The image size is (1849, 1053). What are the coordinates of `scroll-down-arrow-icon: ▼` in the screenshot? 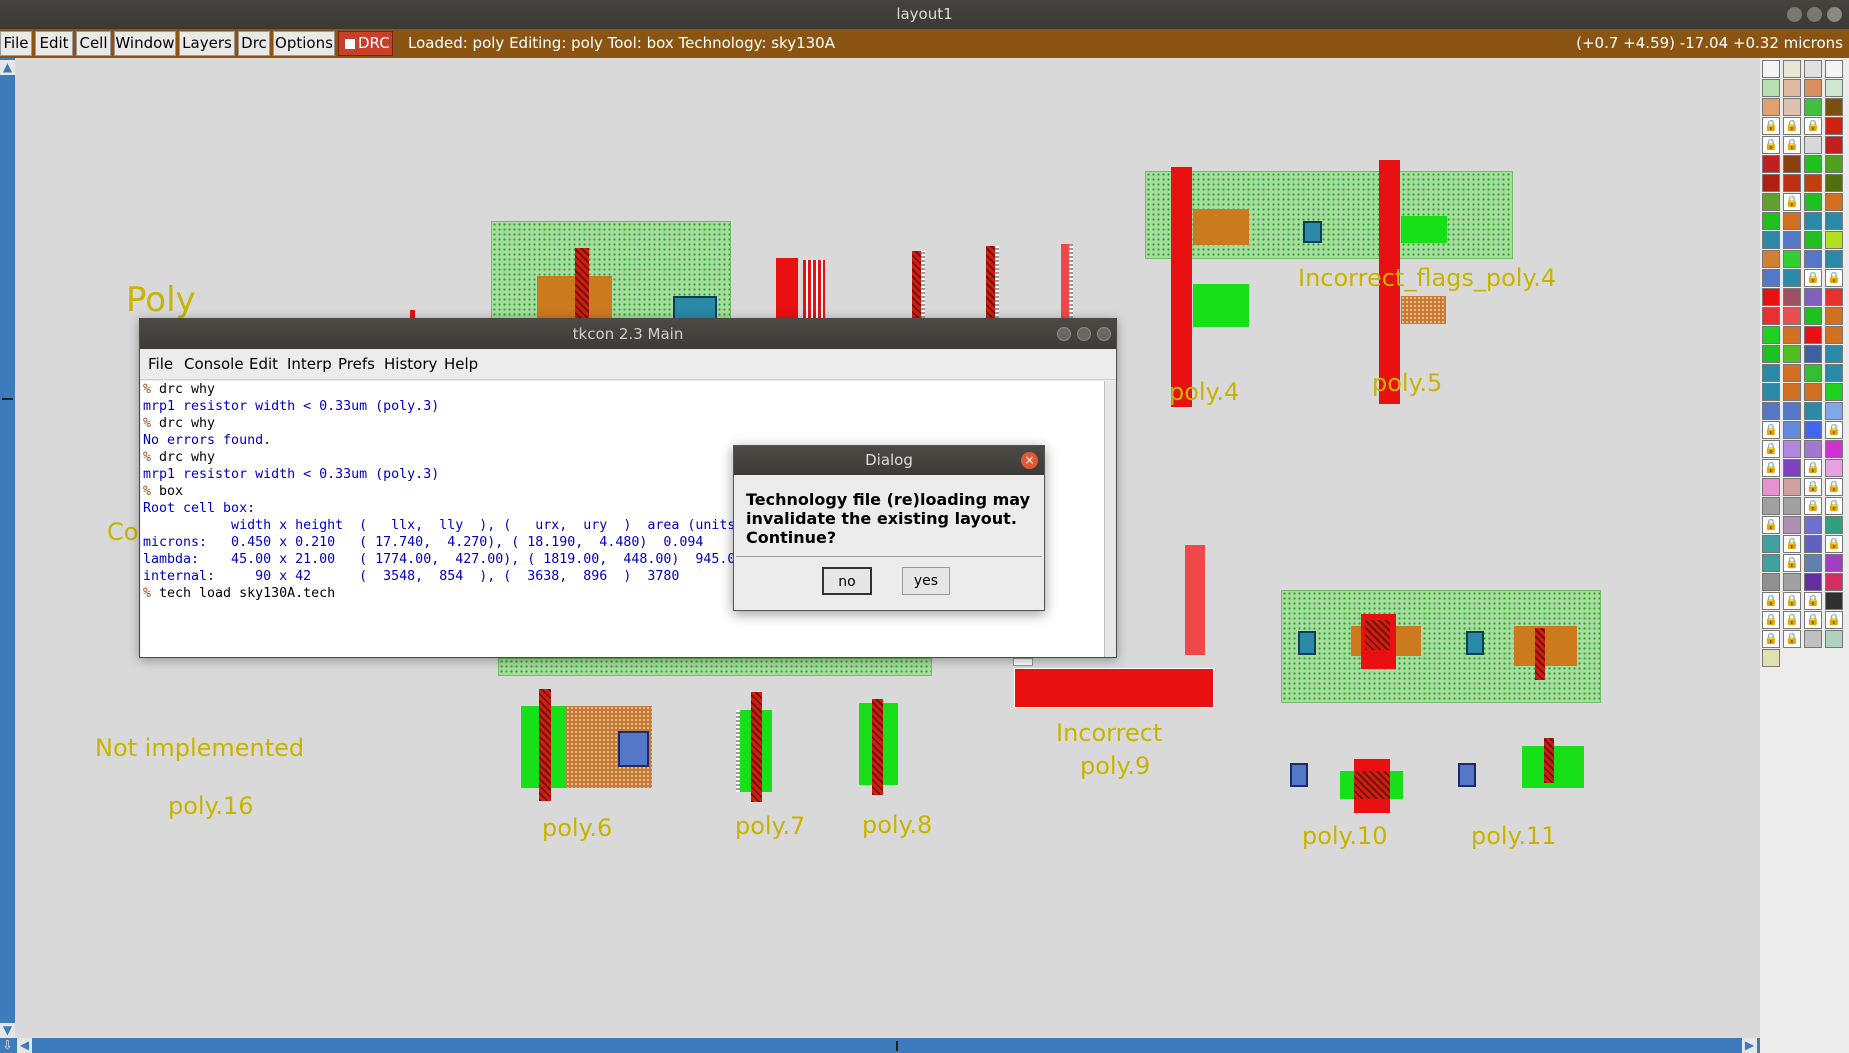 It's located at (7, 1030).